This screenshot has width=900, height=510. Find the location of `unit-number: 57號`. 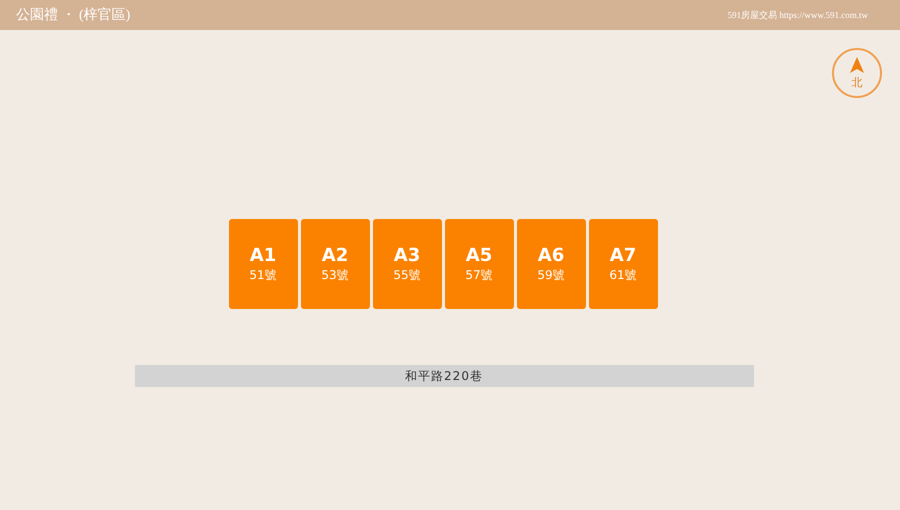

unit-number: 57號 is located at coordinates (479, 275).